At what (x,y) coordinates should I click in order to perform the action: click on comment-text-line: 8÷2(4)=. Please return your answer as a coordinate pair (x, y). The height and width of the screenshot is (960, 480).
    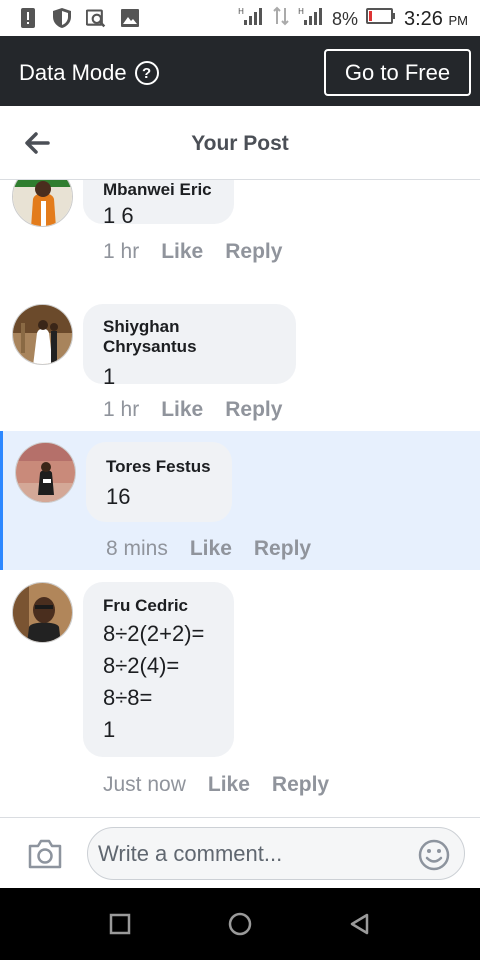
    Looking at the image, I should click on (141, 665).